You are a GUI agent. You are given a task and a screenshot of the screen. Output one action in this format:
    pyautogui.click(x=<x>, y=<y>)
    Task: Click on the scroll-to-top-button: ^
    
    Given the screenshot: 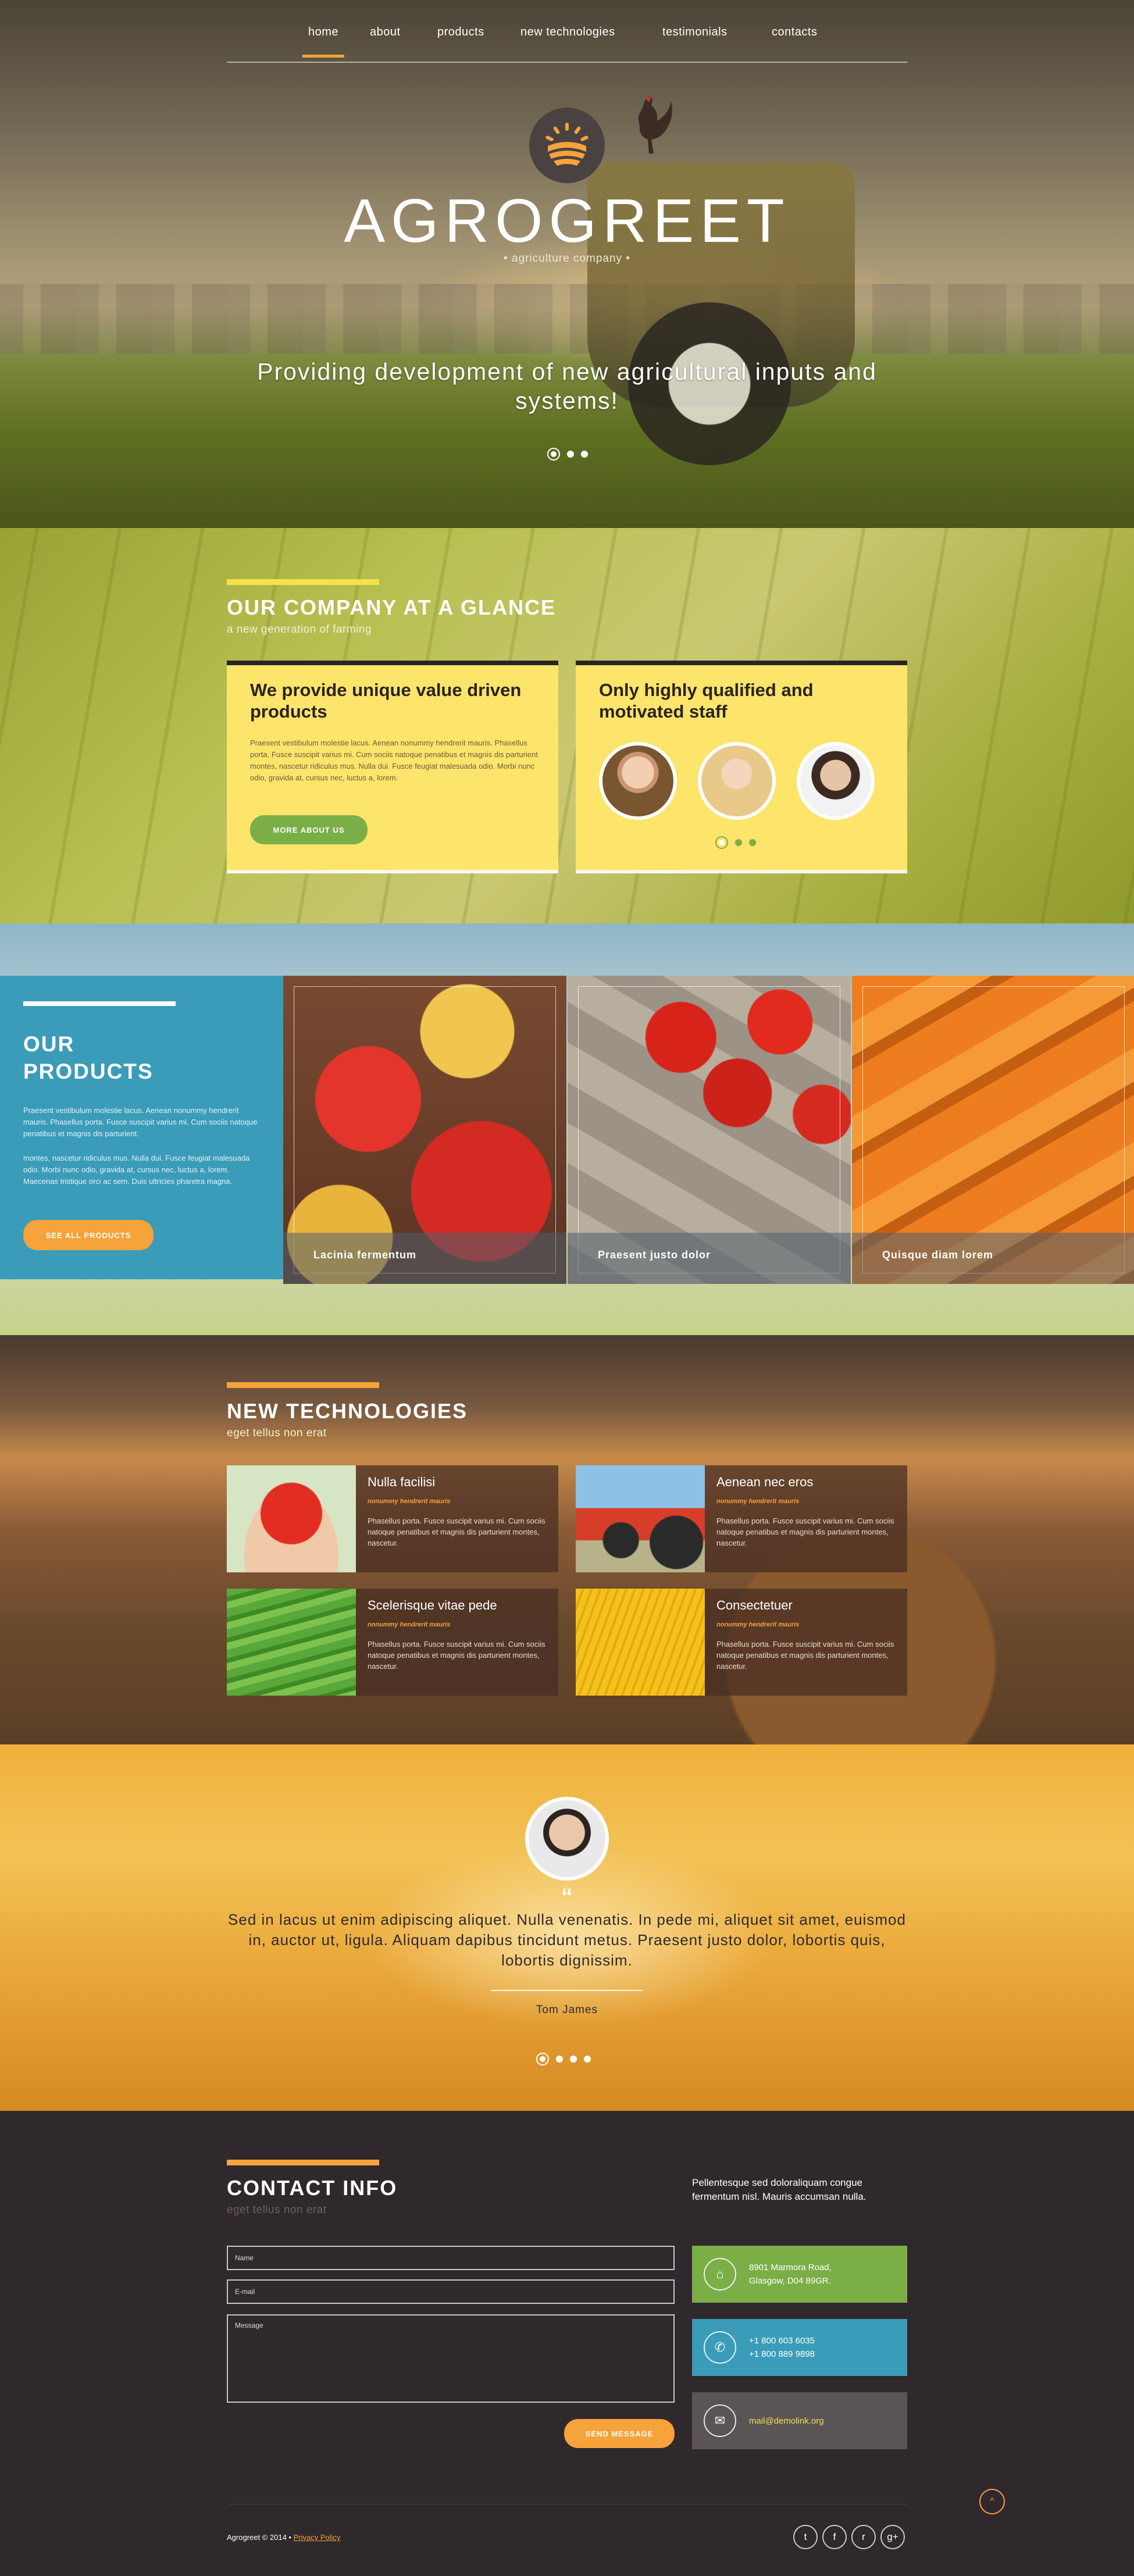 What is the action you would take?
    pyautogui.click(x=992, y=2502)
    